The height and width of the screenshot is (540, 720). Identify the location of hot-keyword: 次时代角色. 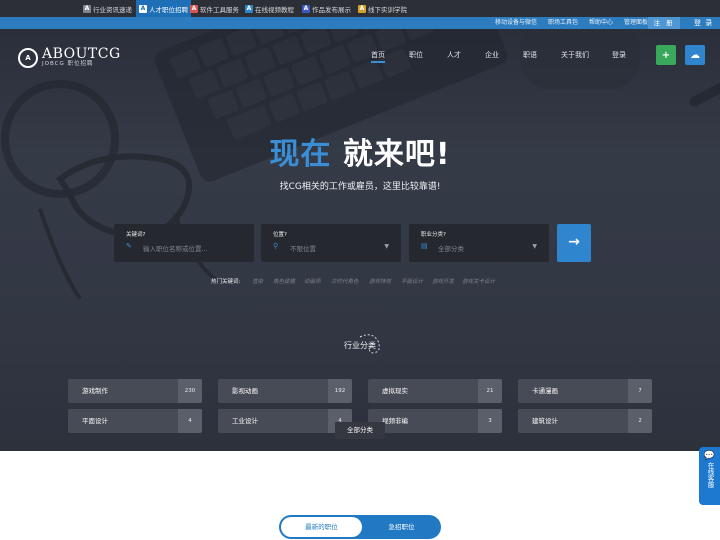
(345, 281).